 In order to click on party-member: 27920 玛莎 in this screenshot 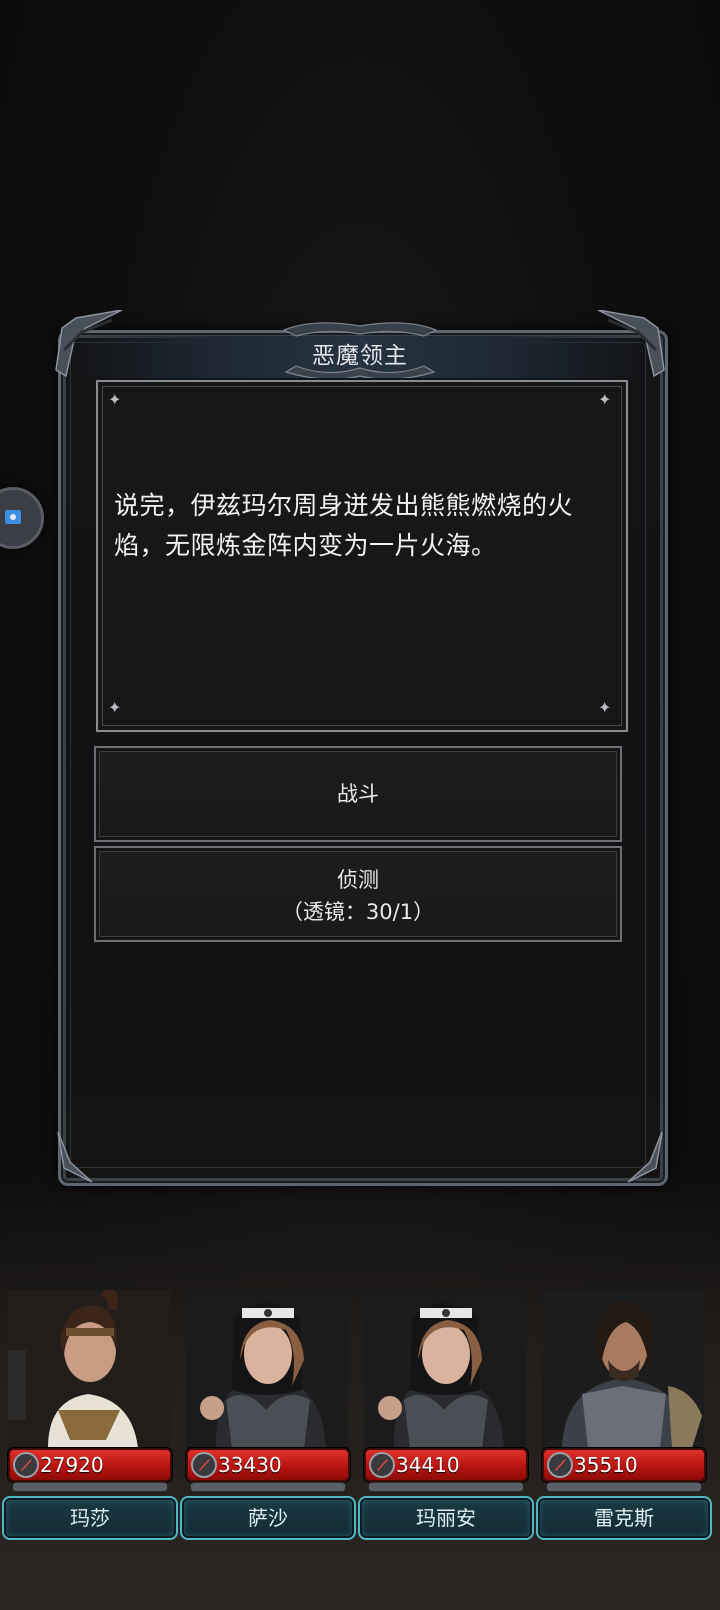, I will do `click(89, 1415)`.